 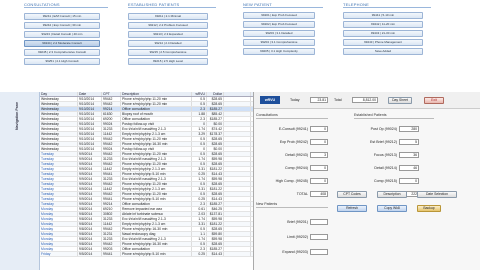 What do you see at coordinates (59, 94) in the screenshot?
I see `column-header: Day` at bounding box center [59, 94].